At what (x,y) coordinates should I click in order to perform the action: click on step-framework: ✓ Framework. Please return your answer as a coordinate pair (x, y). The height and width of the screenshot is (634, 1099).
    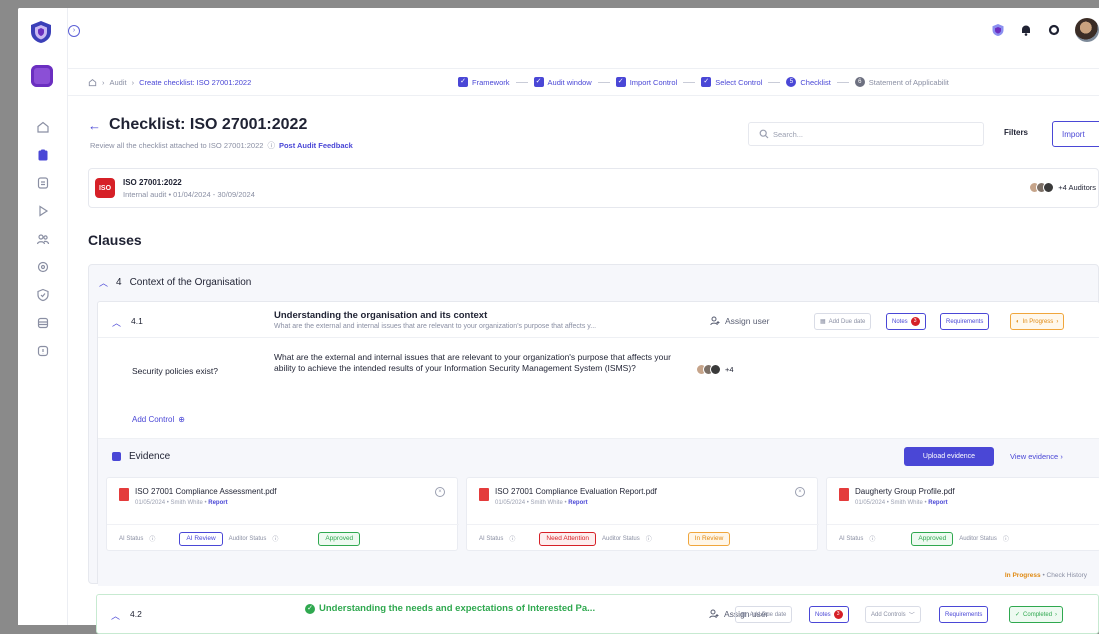
    Looking at the image, I should click on (484, 82).